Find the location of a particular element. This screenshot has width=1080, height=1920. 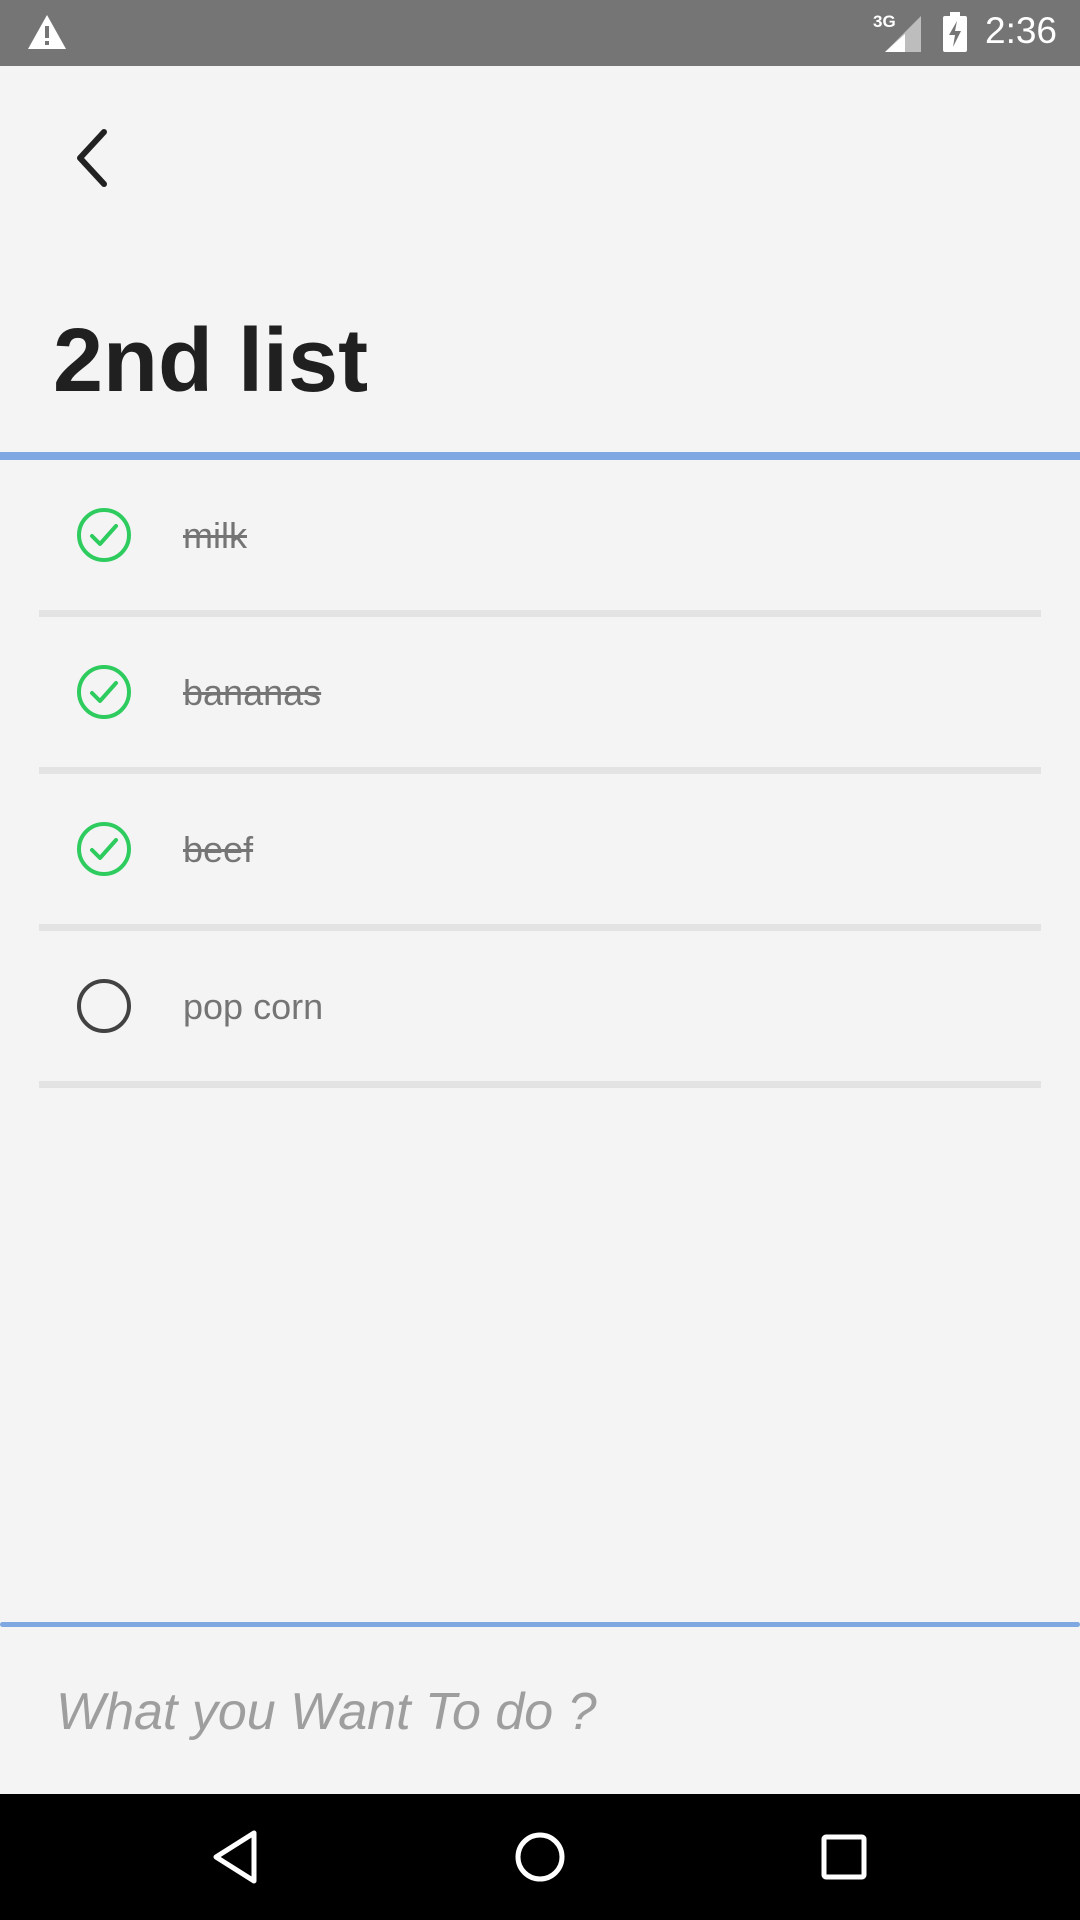

battery-charging-icon is located at coordinates (955, 32).